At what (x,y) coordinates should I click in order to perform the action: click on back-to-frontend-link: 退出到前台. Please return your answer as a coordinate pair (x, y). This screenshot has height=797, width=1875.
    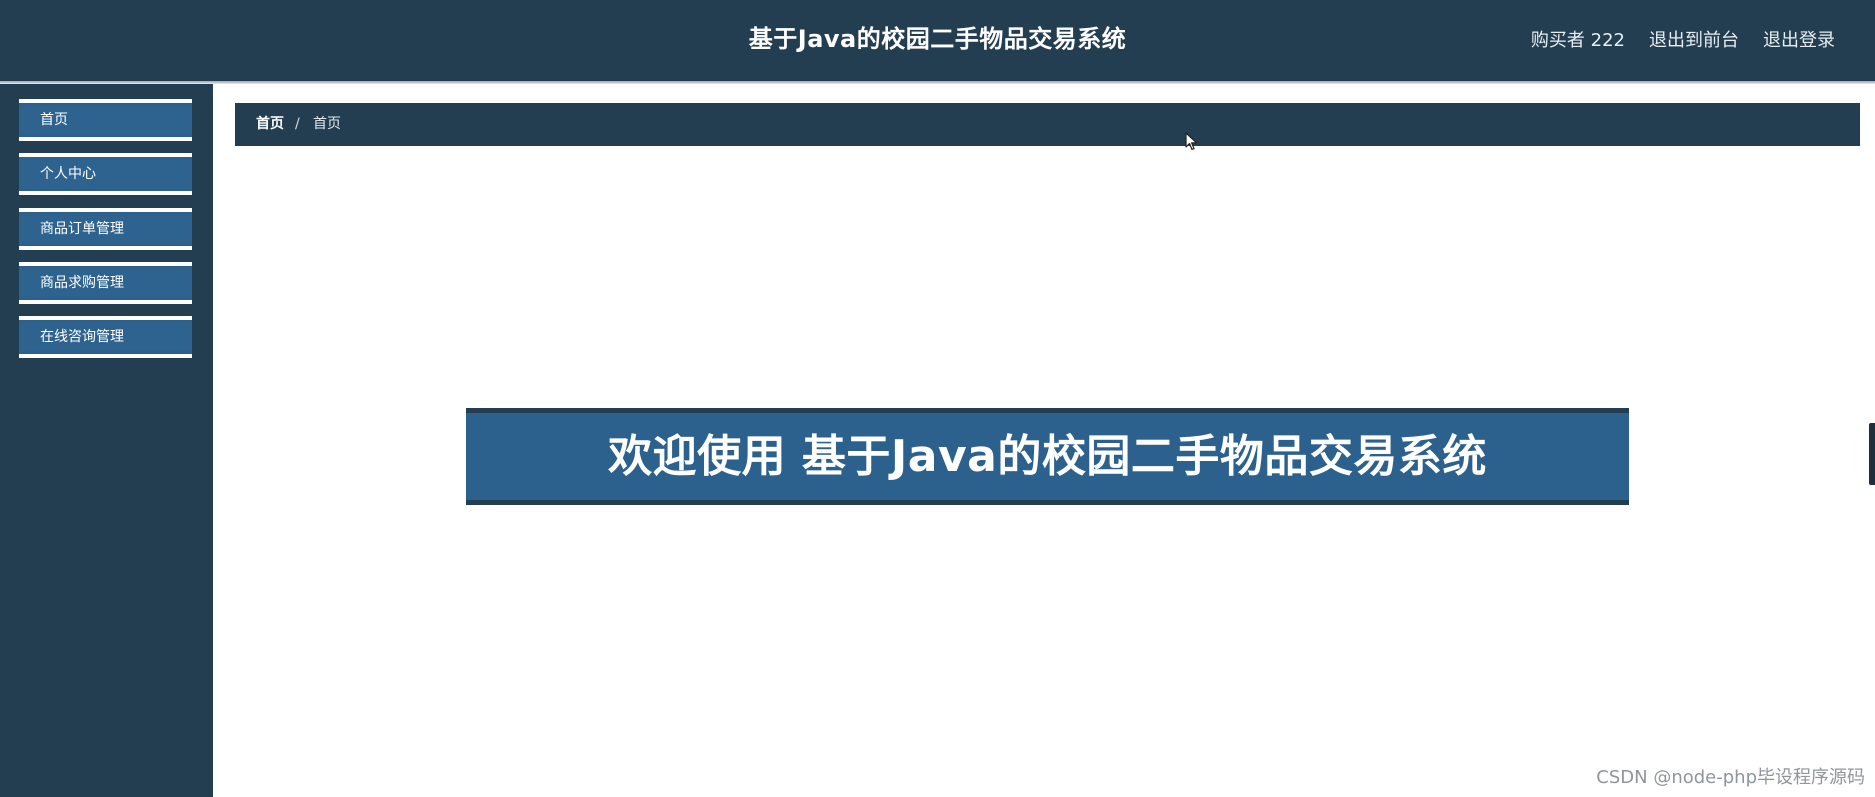
    Looking at the image, I should click on (1694, 39).